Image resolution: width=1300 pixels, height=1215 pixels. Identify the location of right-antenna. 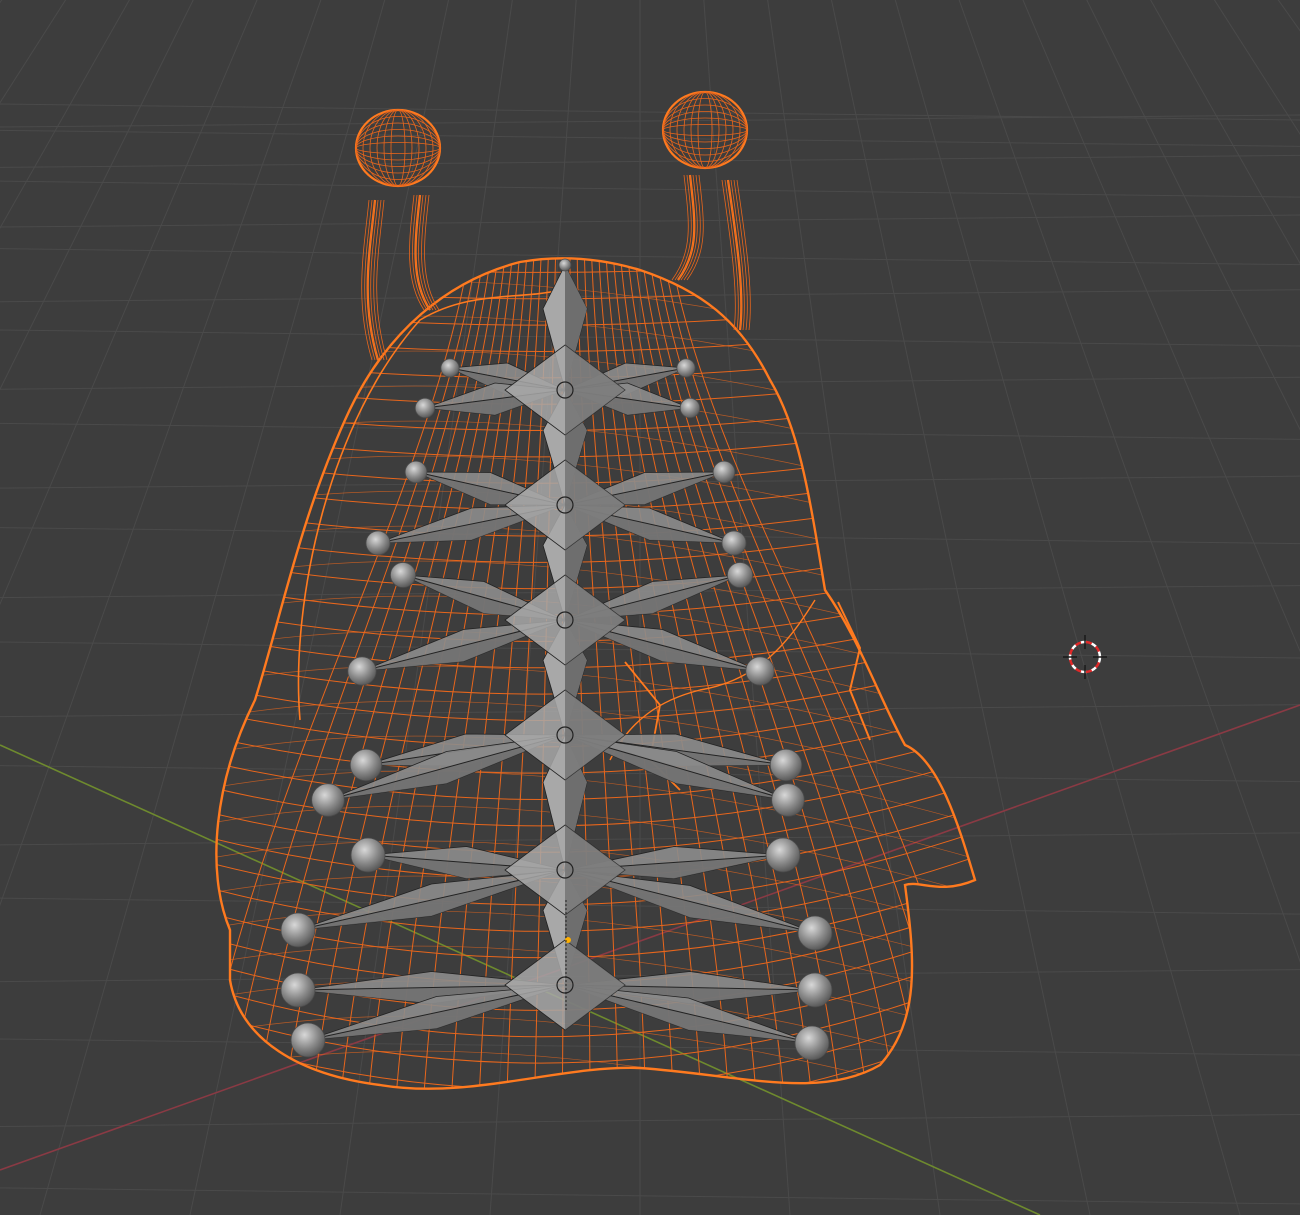
(706, 210).